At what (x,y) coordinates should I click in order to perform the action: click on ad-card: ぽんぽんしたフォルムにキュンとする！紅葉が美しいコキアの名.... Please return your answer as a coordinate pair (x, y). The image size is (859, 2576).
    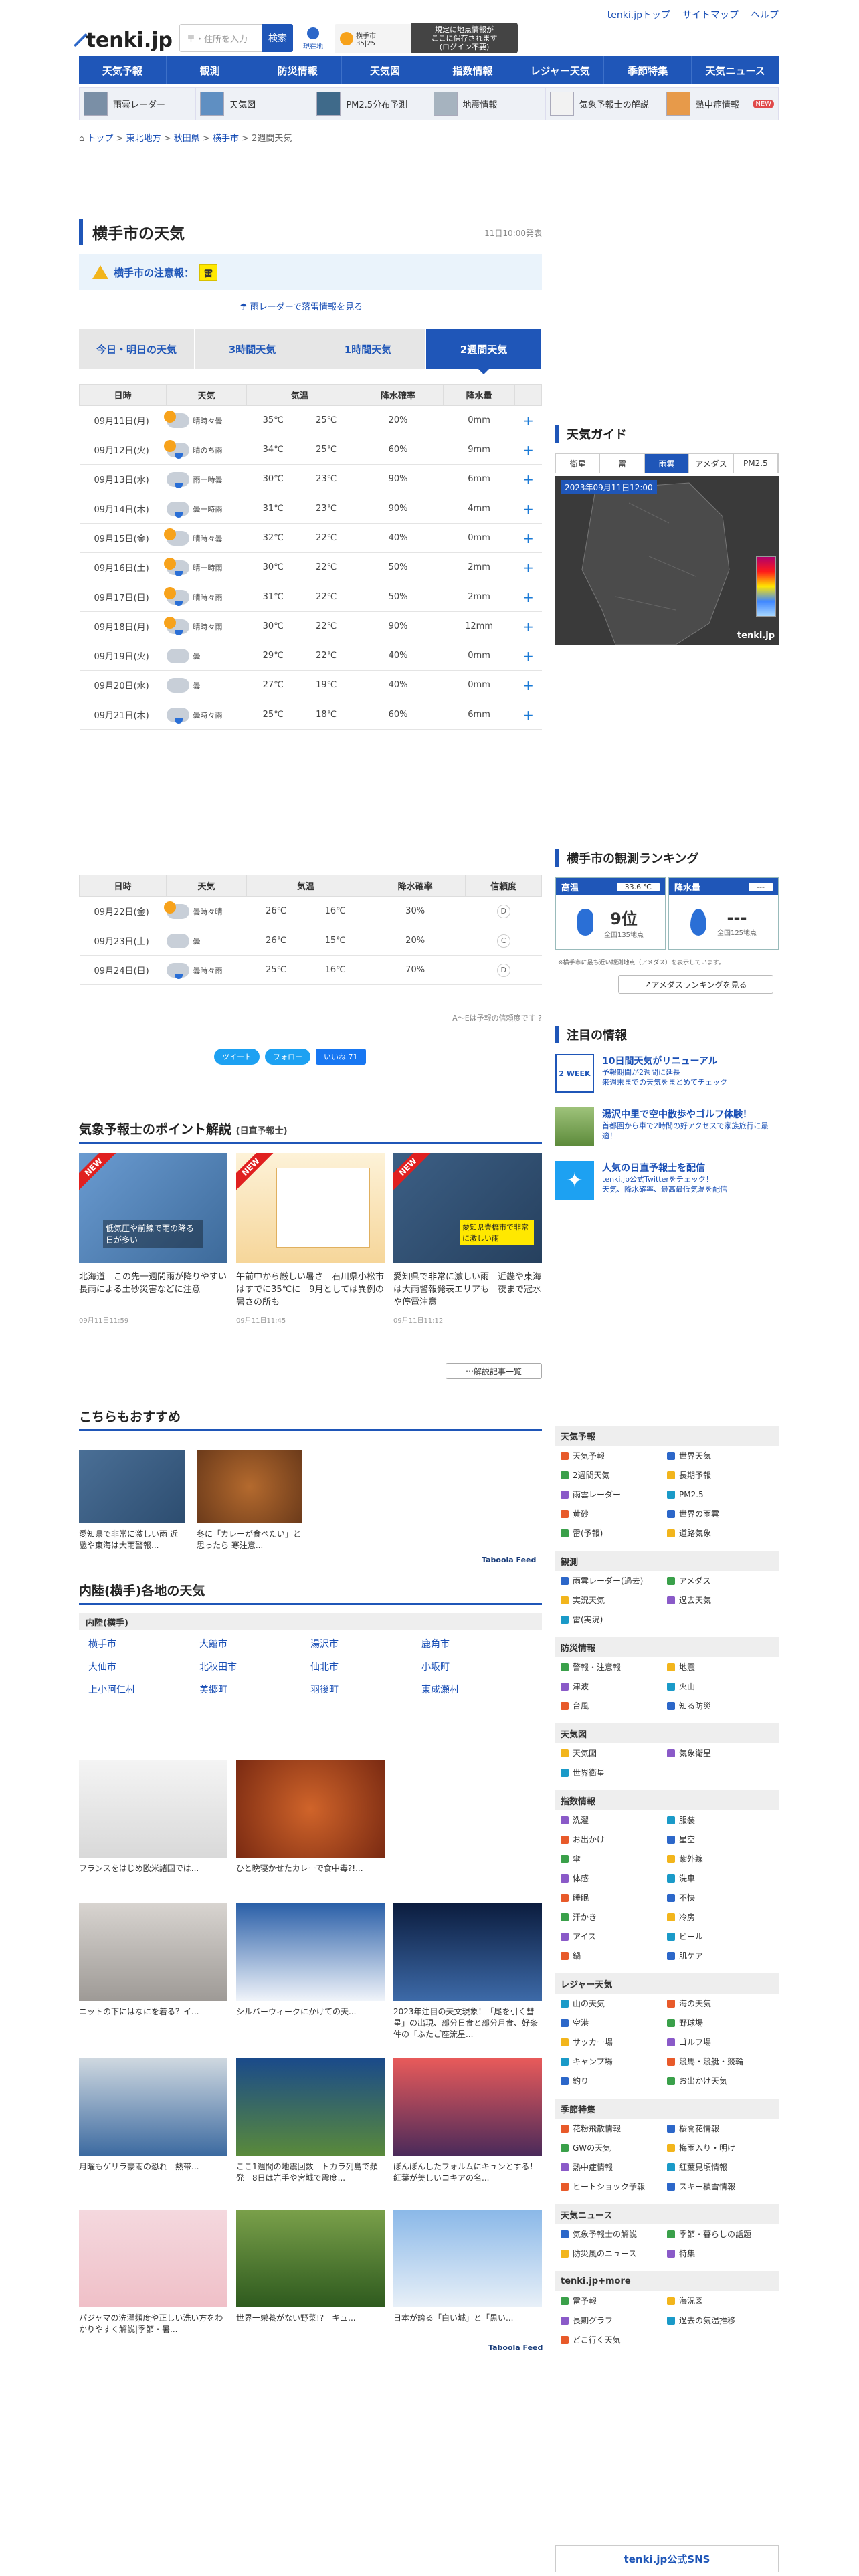
    Looking at the image, I should click on (467, 2121).